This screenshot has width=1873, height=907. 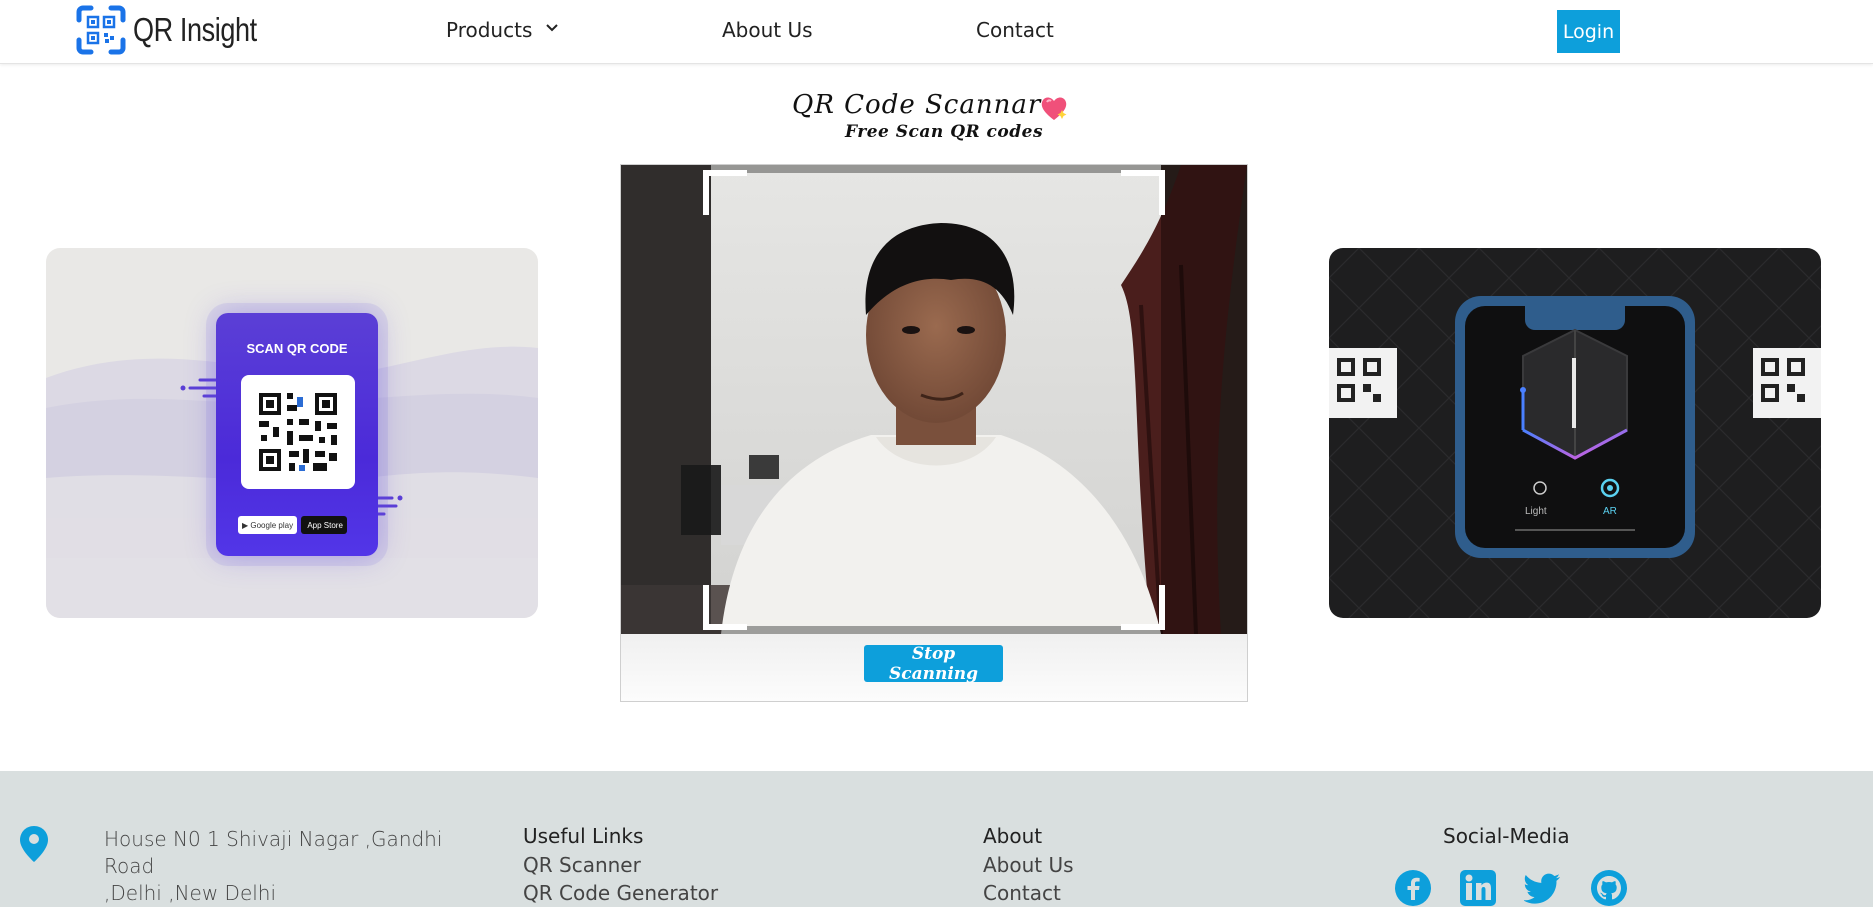 I want to click on chevron-down-icon, so click(x=552, y=28).